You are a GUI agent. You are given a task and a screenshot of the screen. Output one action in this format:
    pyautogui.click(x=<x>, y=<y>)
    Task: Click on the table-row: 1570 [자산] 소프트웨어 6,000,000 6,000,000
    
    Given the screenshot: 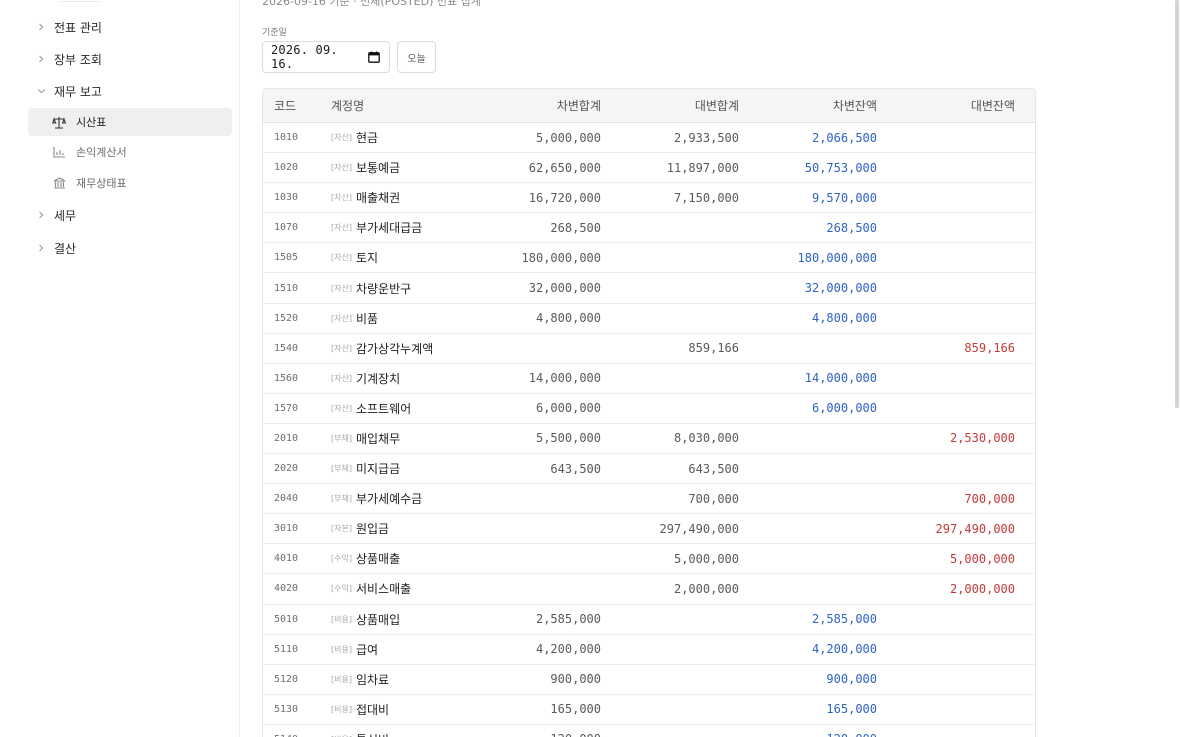 What is the action you would take?
    pyautogui.click(x=649, y=409)
    